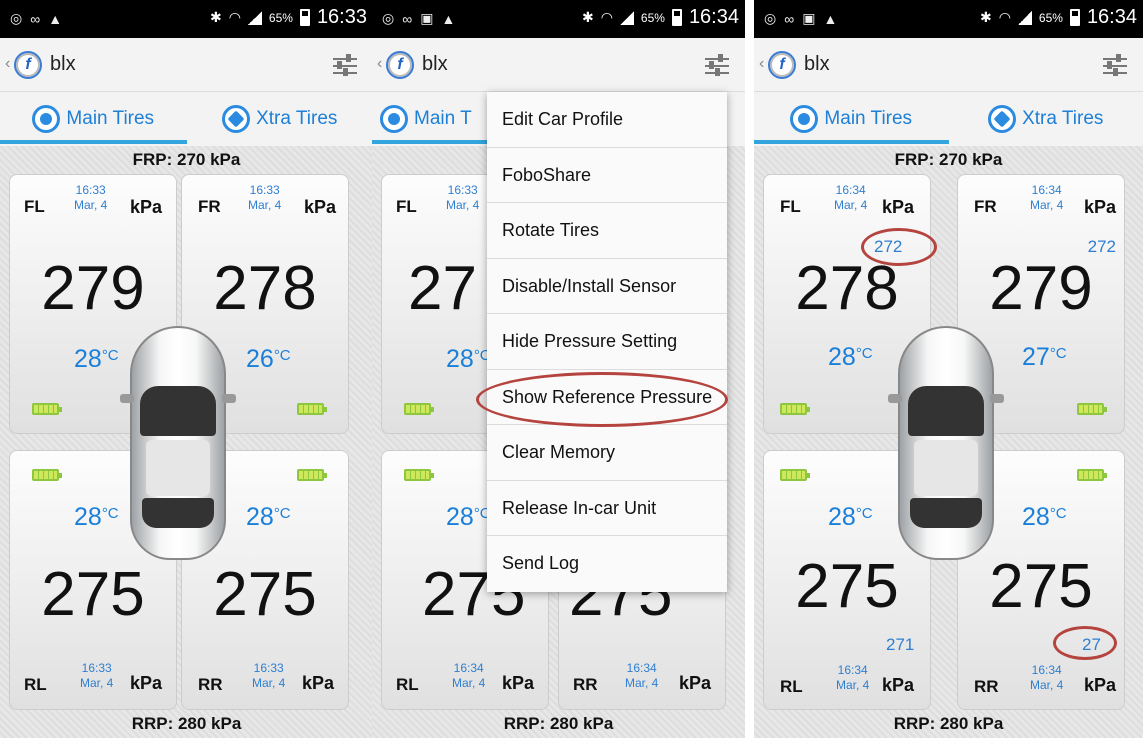 The height and width of the screenshot is (738, 1143). What do you see at coordinates (607, 508) in the screenshot?
I see `menu-item-release-in-car-unit: Release In-car Unit` at bounding box center [607, 508].